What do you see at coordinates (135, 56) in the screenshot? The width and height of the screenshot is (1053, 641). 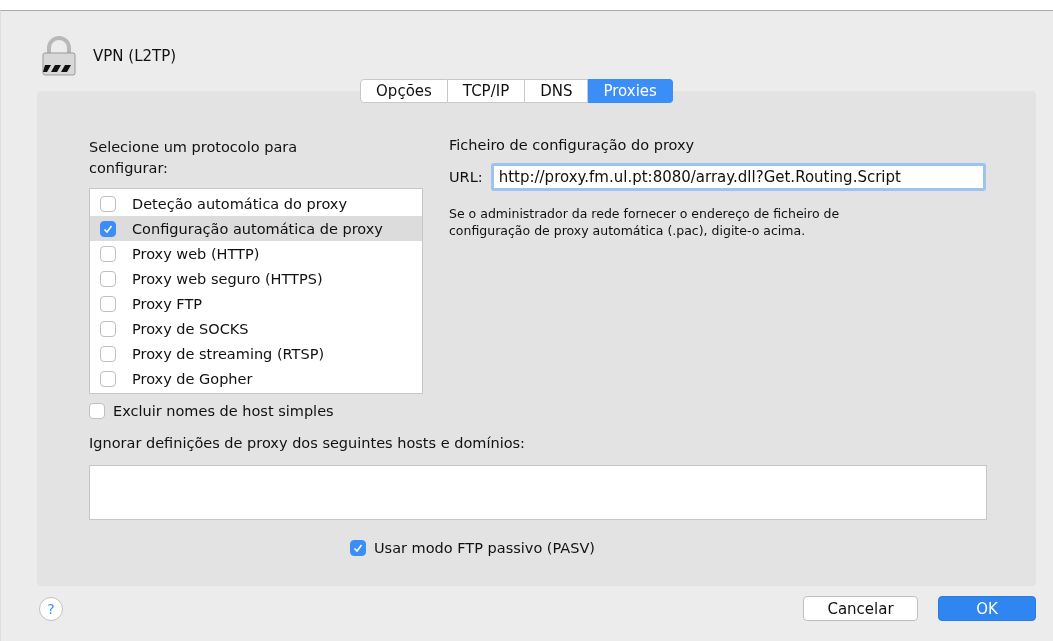 I see `window-title: VPN (L2TP)` at bounding box center [135, 56].